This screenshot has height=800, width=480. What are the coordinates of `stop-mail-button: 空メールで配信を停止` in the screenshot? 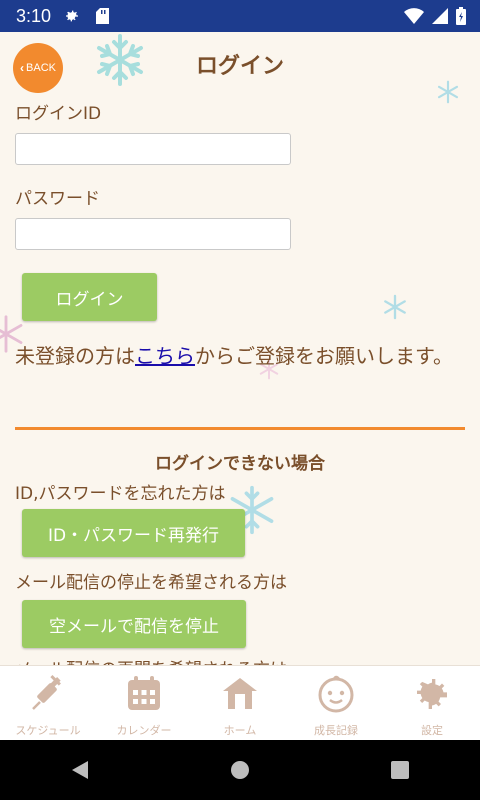 It's located at (134, 624).